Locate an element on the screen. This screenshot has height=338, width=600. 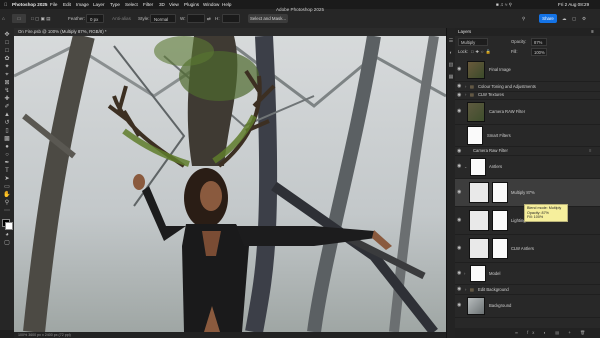
layers-panel-title: Layers is located at coordinates (464, 32).